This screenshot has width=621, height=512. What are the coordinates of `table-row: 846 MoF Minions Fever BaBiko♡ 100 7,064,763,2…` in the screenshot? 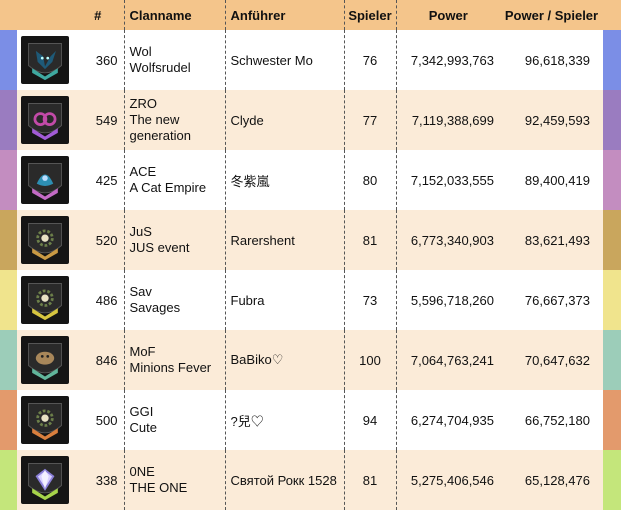 It's located at (310, 360).